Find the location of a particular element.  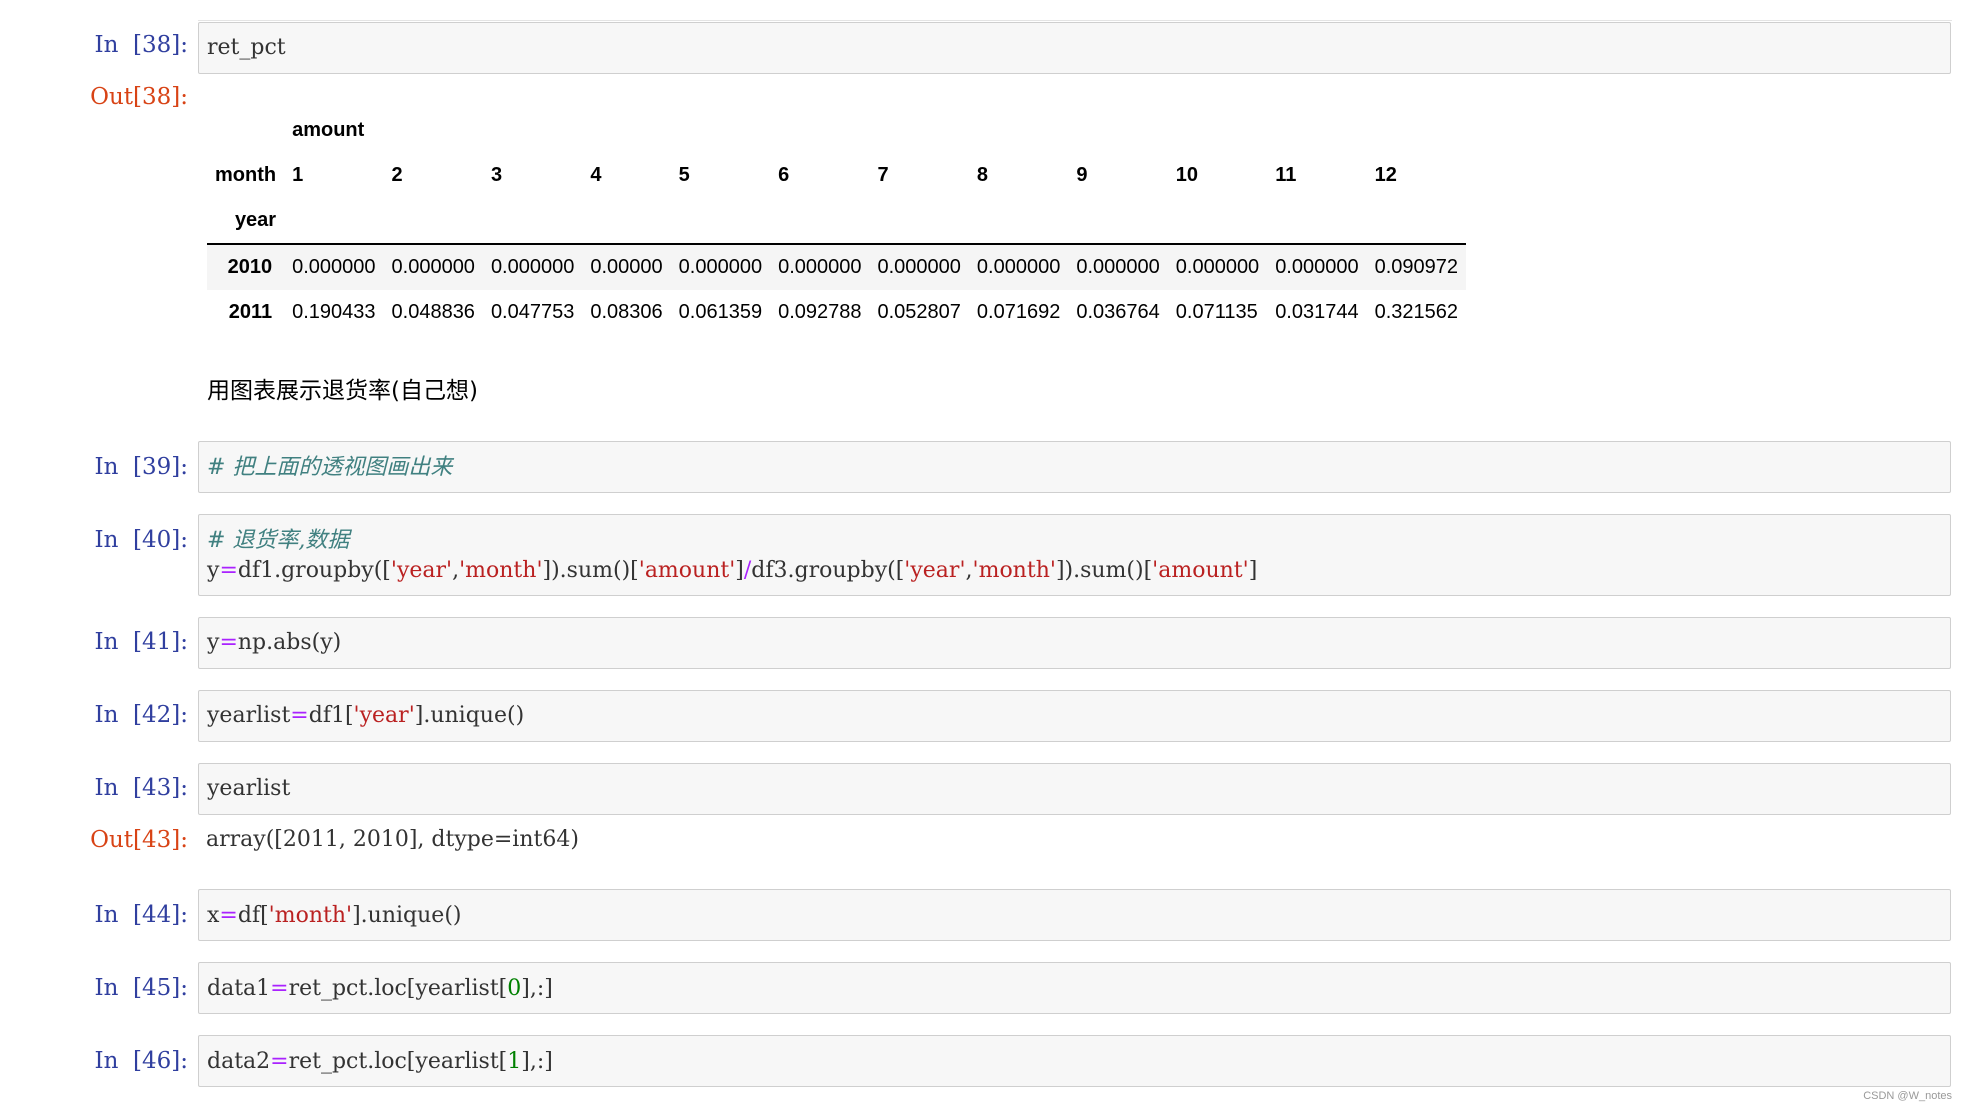

table-cell: 0.031744 is located at coordinates (1317, 312).